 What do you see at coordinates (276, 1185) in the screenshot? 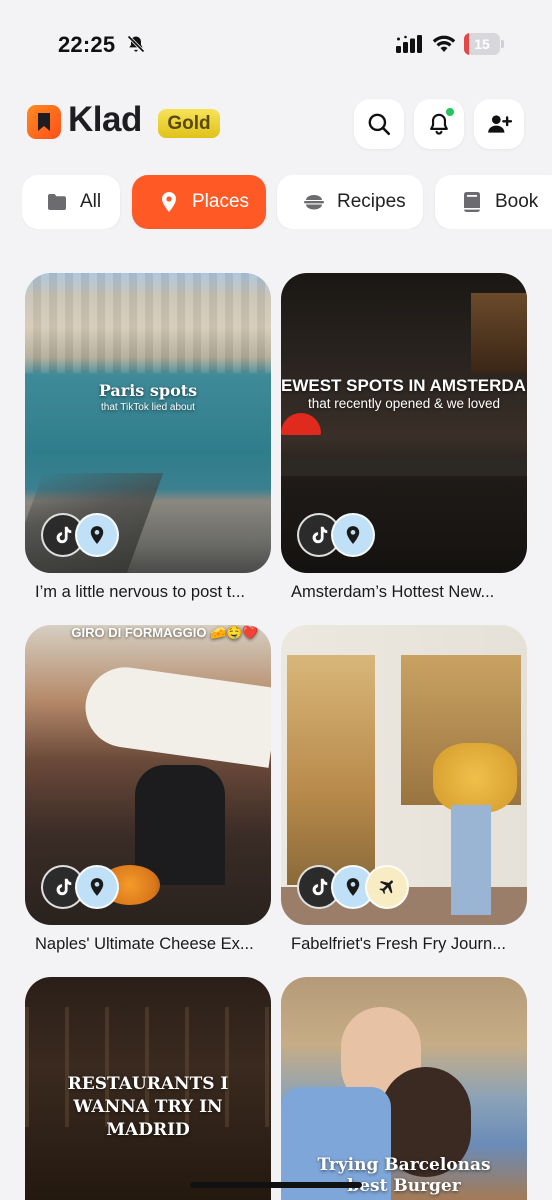
I see `home-indicator` at bounding box center [276, 1185].